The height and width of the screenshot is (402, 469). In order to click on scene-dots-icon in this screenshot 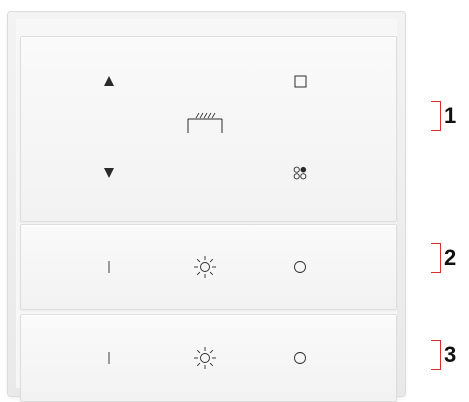, I will do `click(300, 173)`.